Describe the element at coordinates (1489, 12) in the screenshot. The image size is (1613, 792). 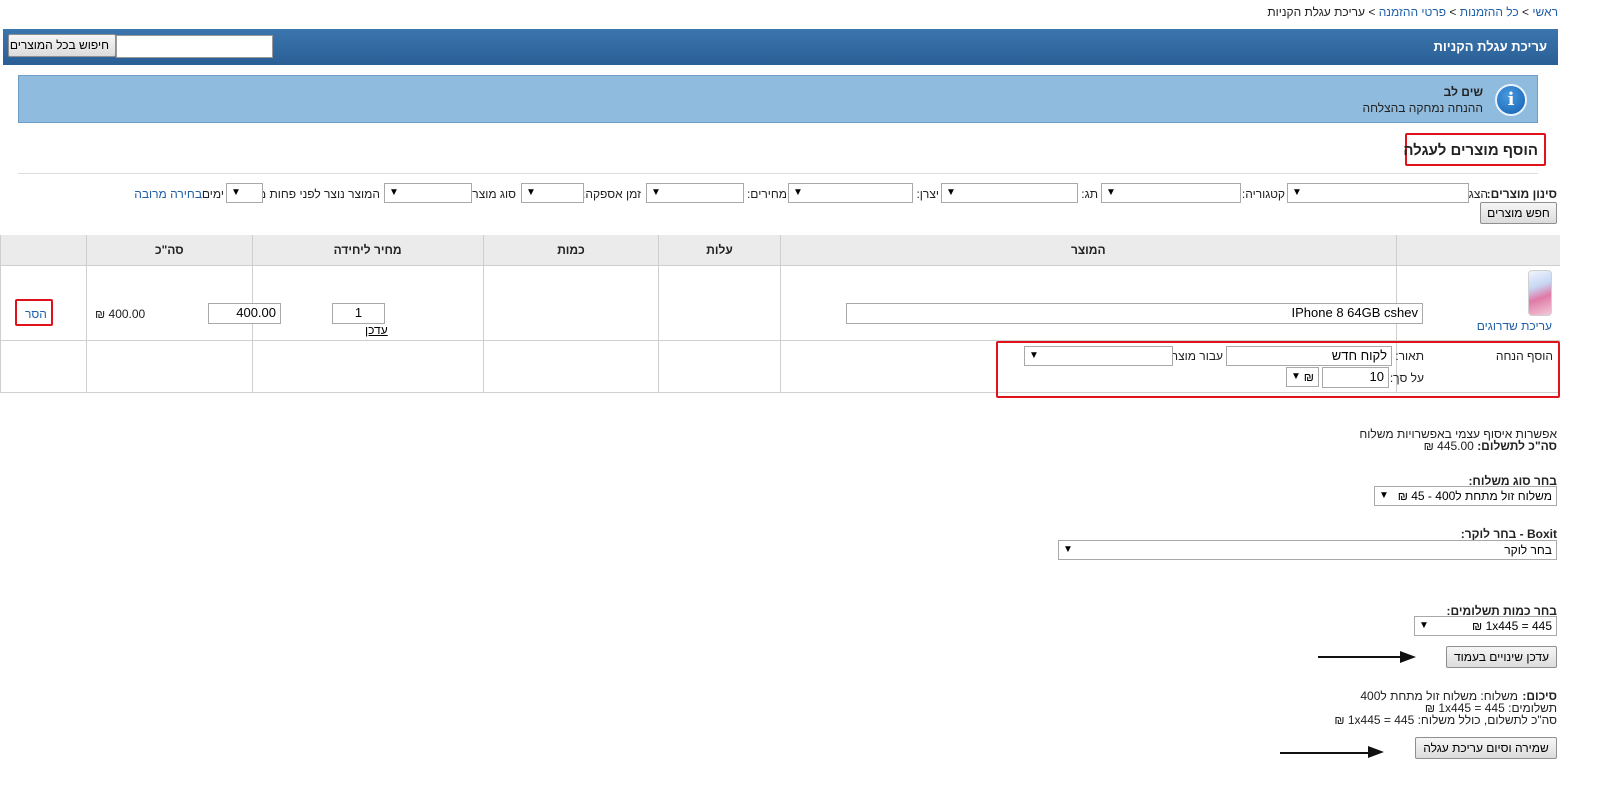
I see `breadcrumb-orders-link: כל ההזמנות` at that location.